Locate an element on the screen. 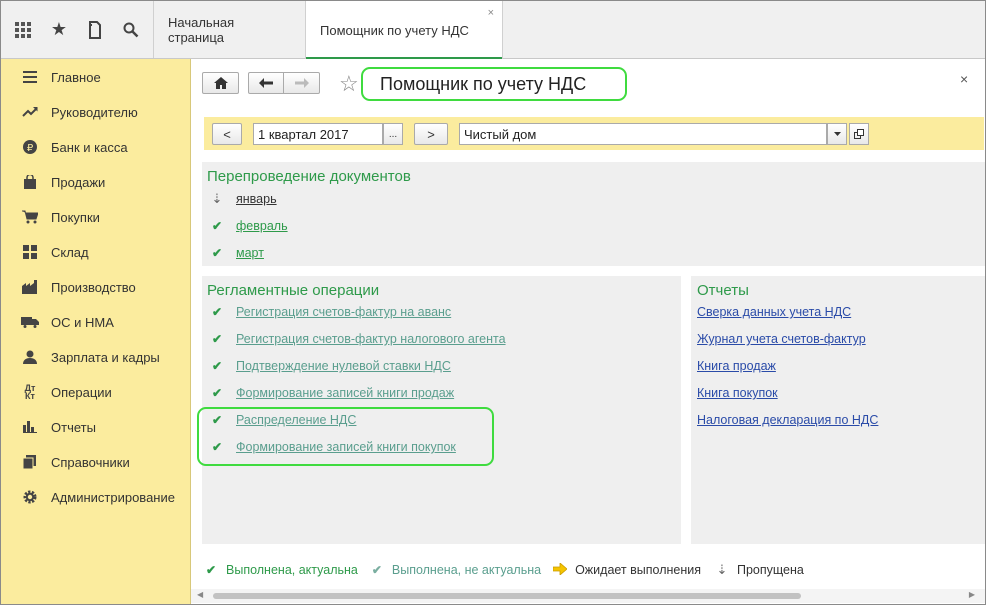 The width and height of the screenshot is (986, 605). sidebar-item-payroll: Зарплата и кадры is located at coordinates (95, 357).